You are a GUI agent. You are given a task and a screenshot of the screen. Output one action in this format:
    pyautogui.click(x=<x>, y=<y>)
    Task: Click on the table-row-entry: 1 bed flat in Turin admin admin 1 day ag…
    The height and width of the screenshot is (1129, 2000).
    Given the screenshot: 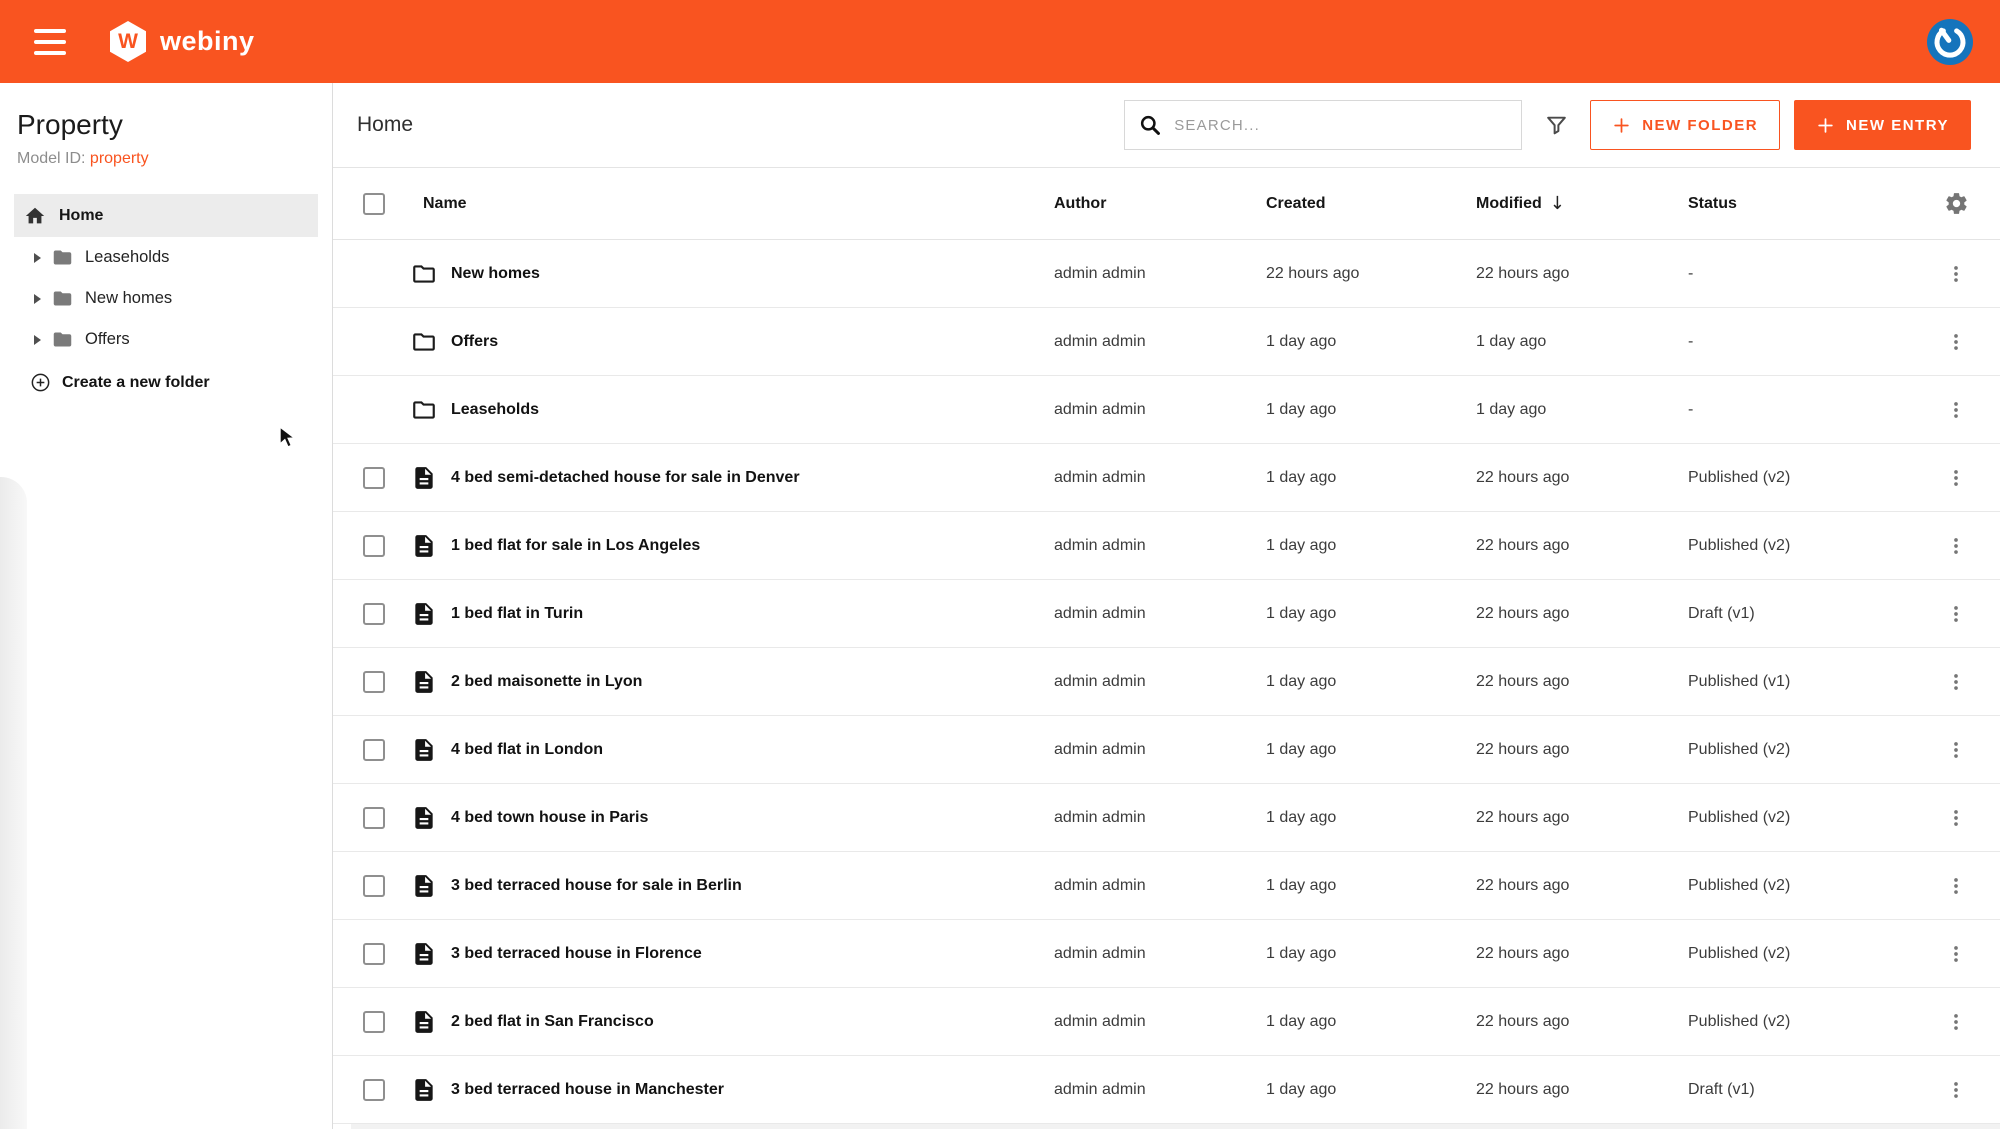 What is the action you would take?
    pyautogui.click(x=1166, y=614)
    